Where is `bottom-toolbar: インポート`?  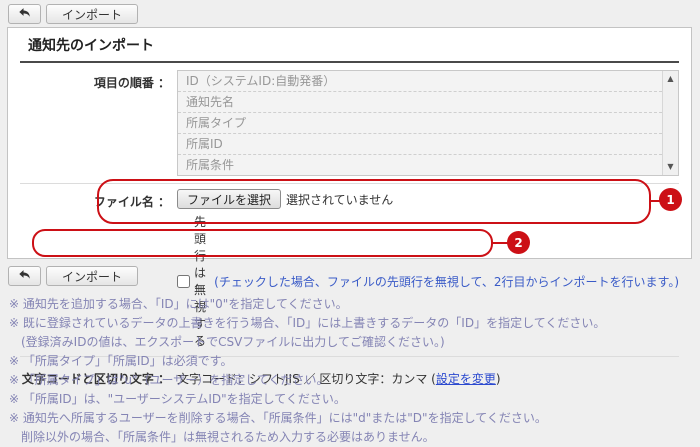
bottom-toolbar: インポート is located at coordinates (73, 276).